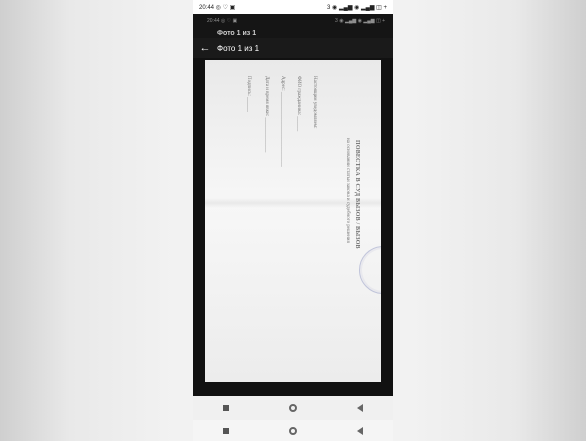 Image resolution: width=586 pixels, height=441 pixels. Describe the element at coordinates (282, 121) in the screenshot. I see `document-line: Адрес: ______________________________` at that location.